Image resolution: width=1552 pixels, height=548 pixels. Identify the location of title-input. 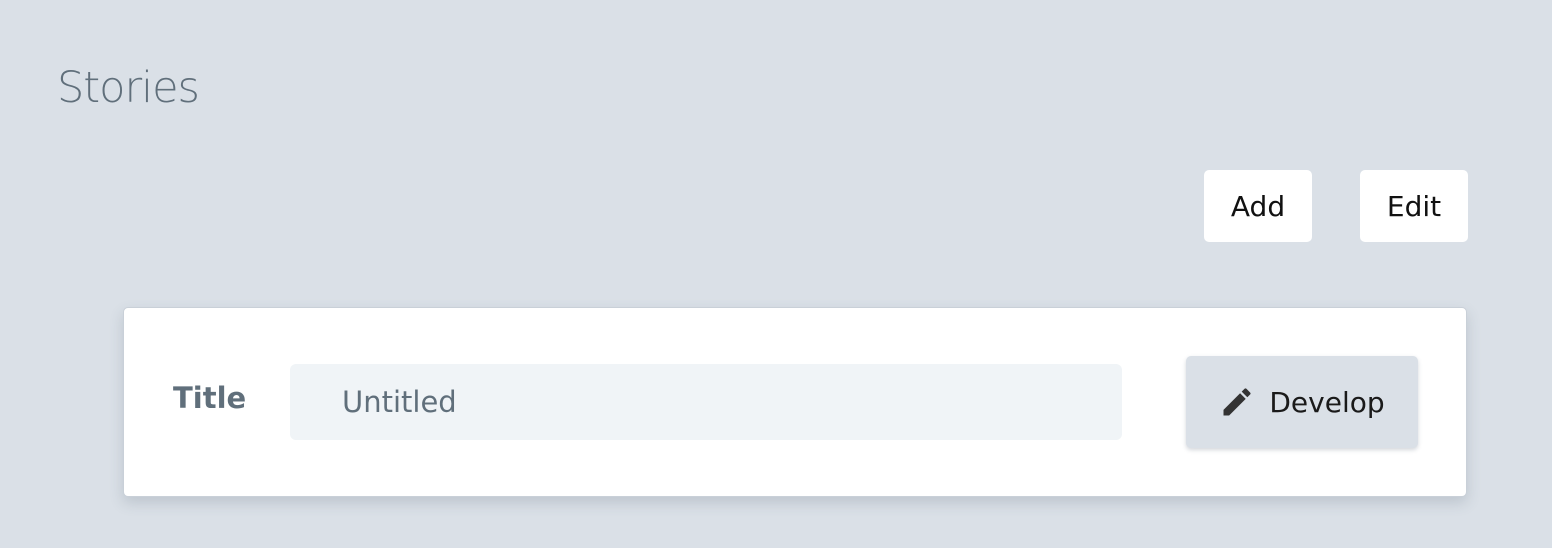
(706, 402).